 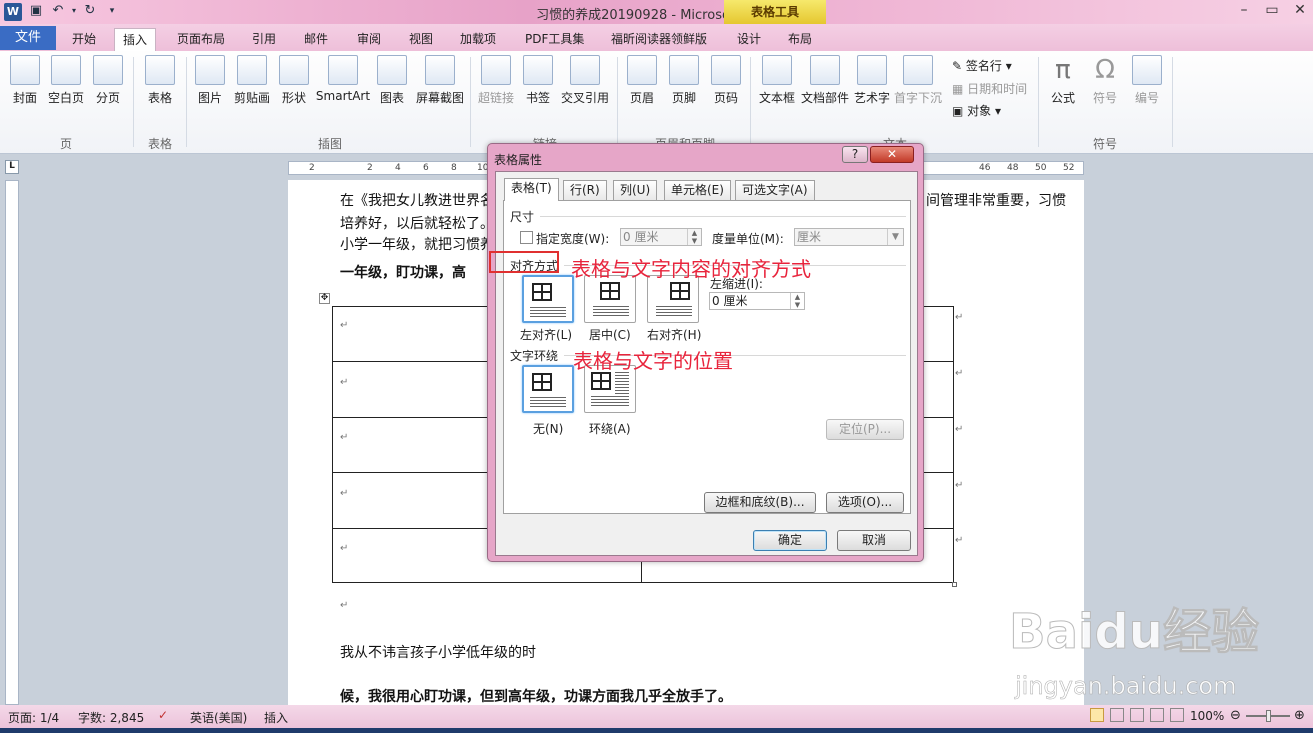 I want to click on doc-para1-line3: 小学一年级，就把习惯养, so click(x=417, y=245).